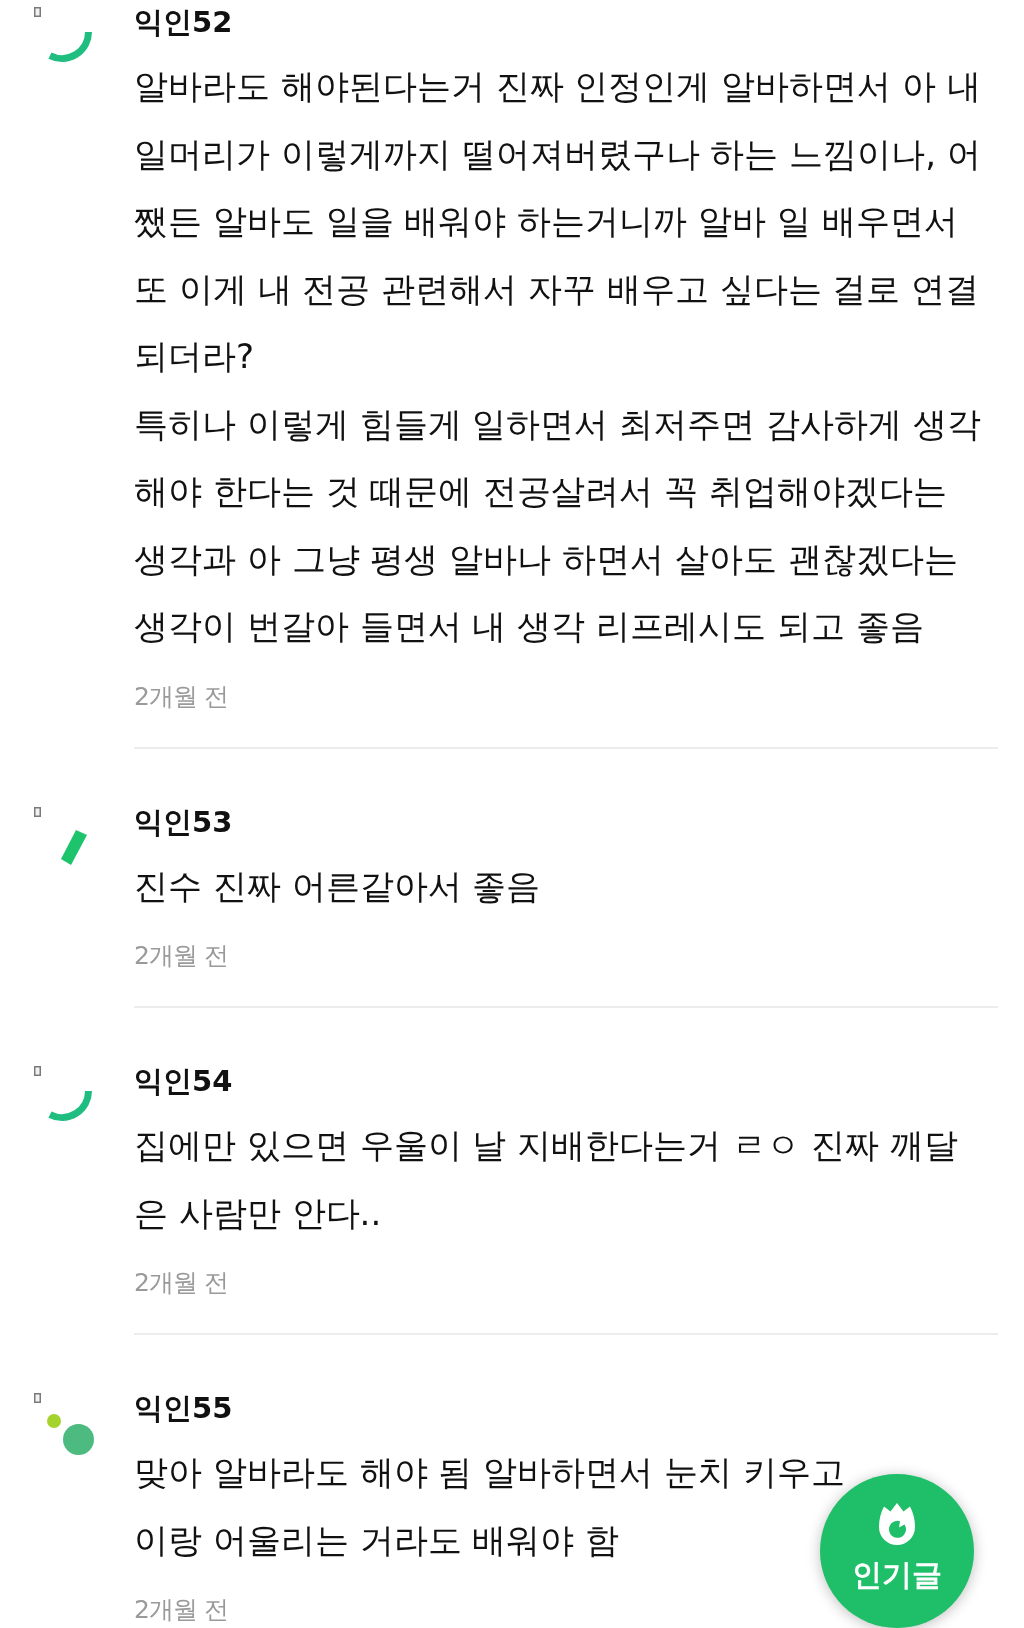  I want to click on comment-text: 진수 진짜 어른같아서 좋음, so click(337, 886).